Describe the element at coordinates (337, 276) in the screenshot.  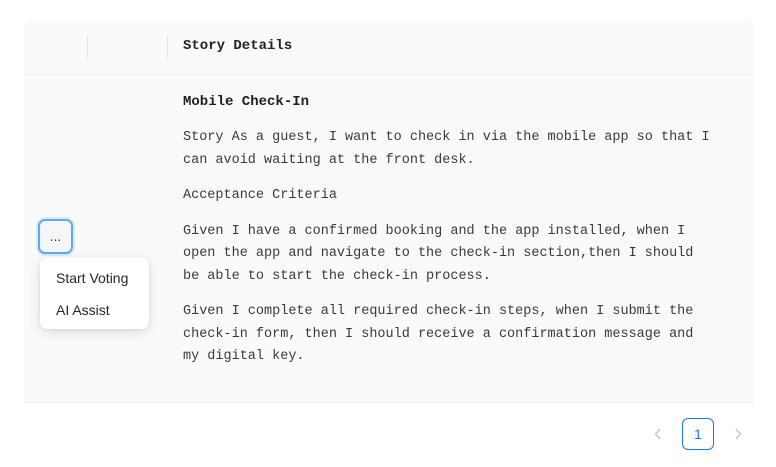
I see `criterion-line: be able to start the check-in process.` at that location.